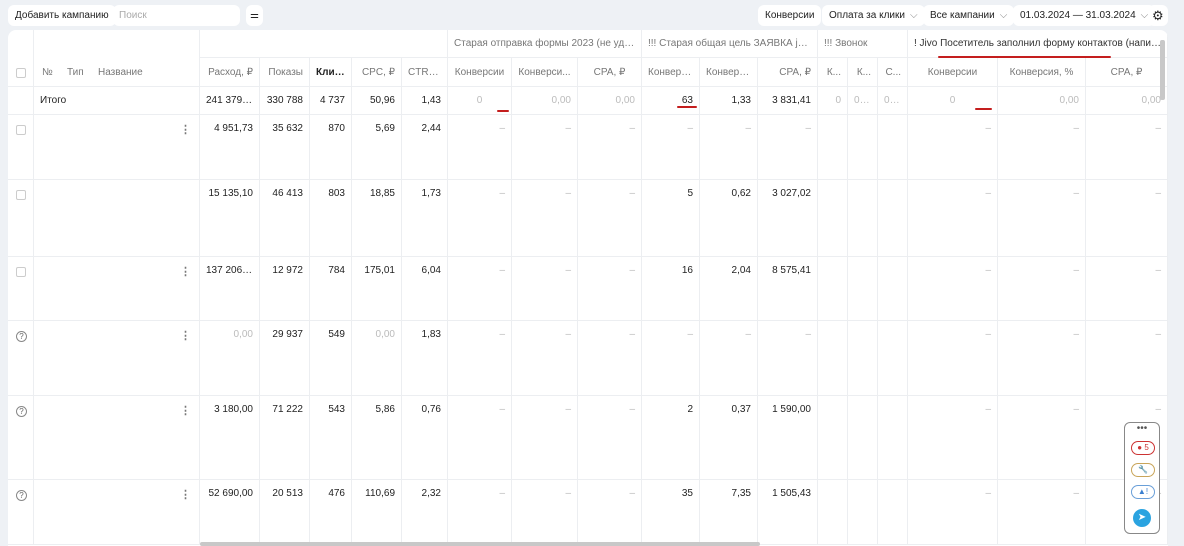 This screenshot has height=546, width=1184. Describe the element at coordinates (285, 438) in the screenshot. I see `data-cell: 71 222` at that location.